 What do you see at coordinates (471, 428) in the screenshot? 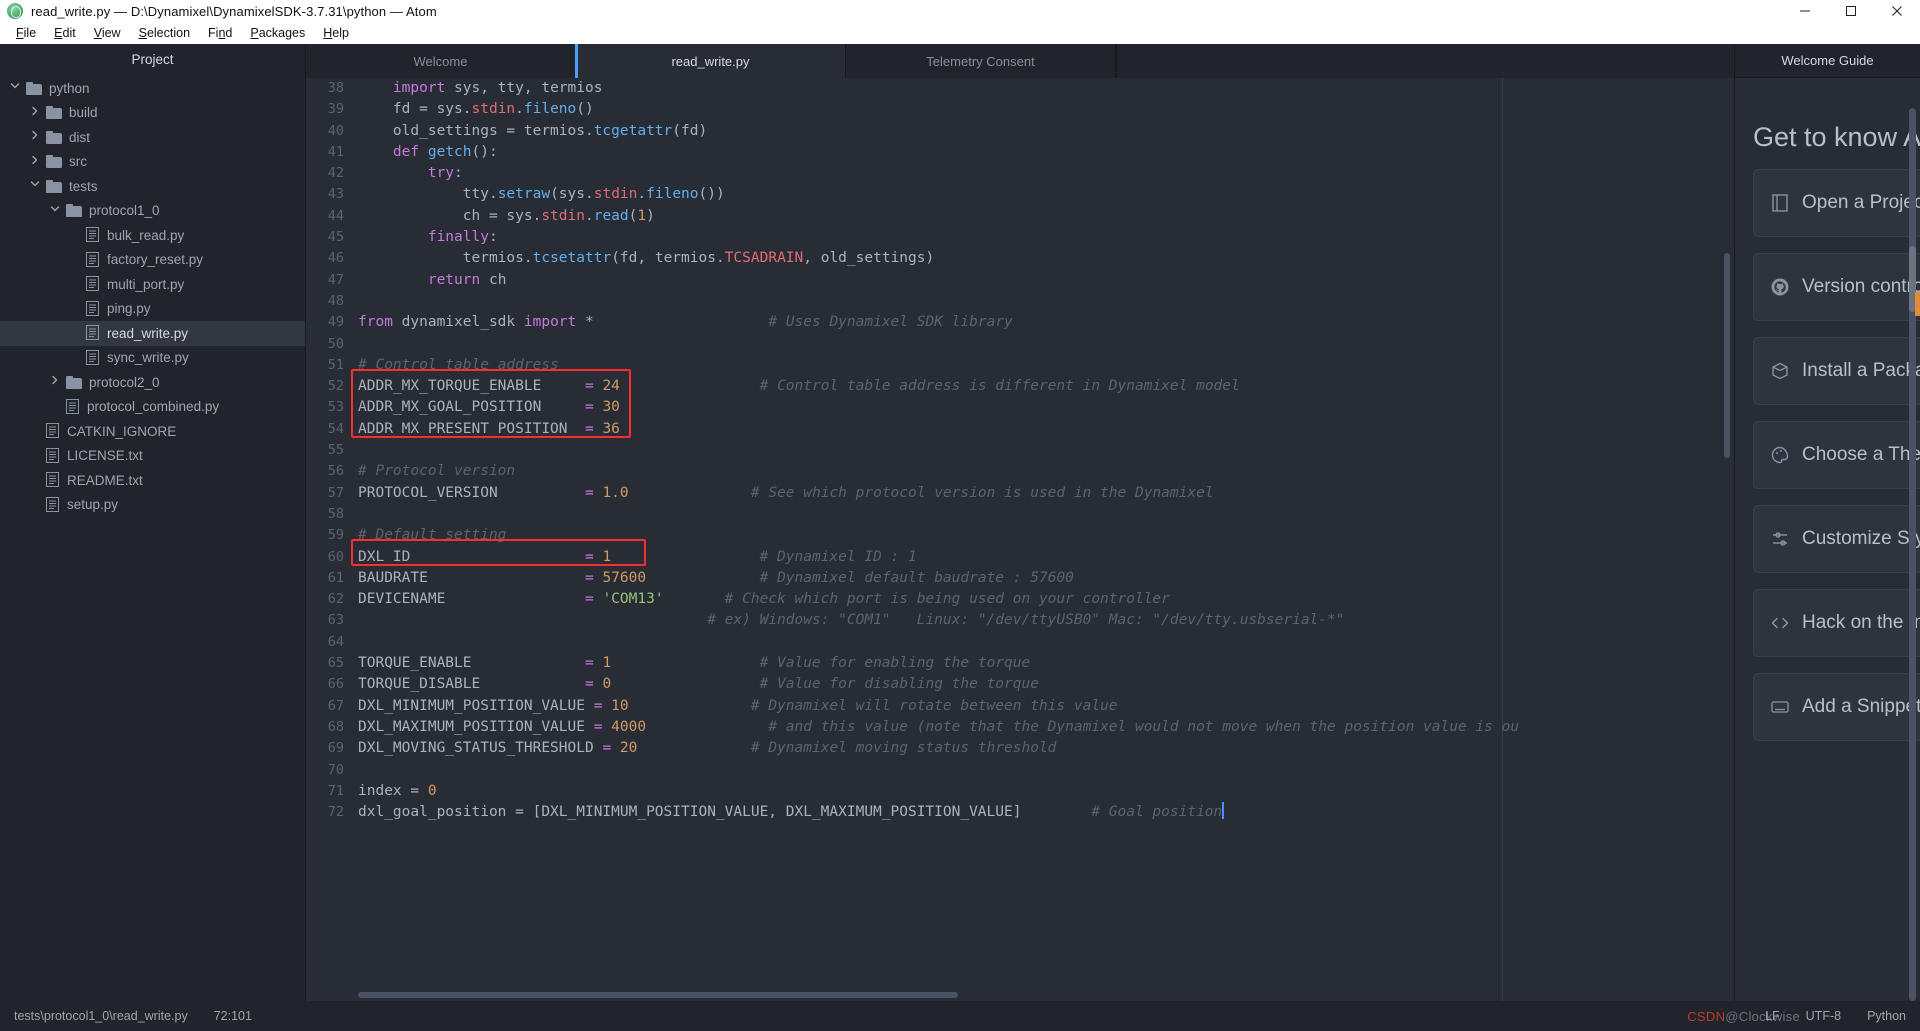
I see `code-token-pln: ADDR_MX_PRESENT_POSITION` at bounding box center [471, 428].